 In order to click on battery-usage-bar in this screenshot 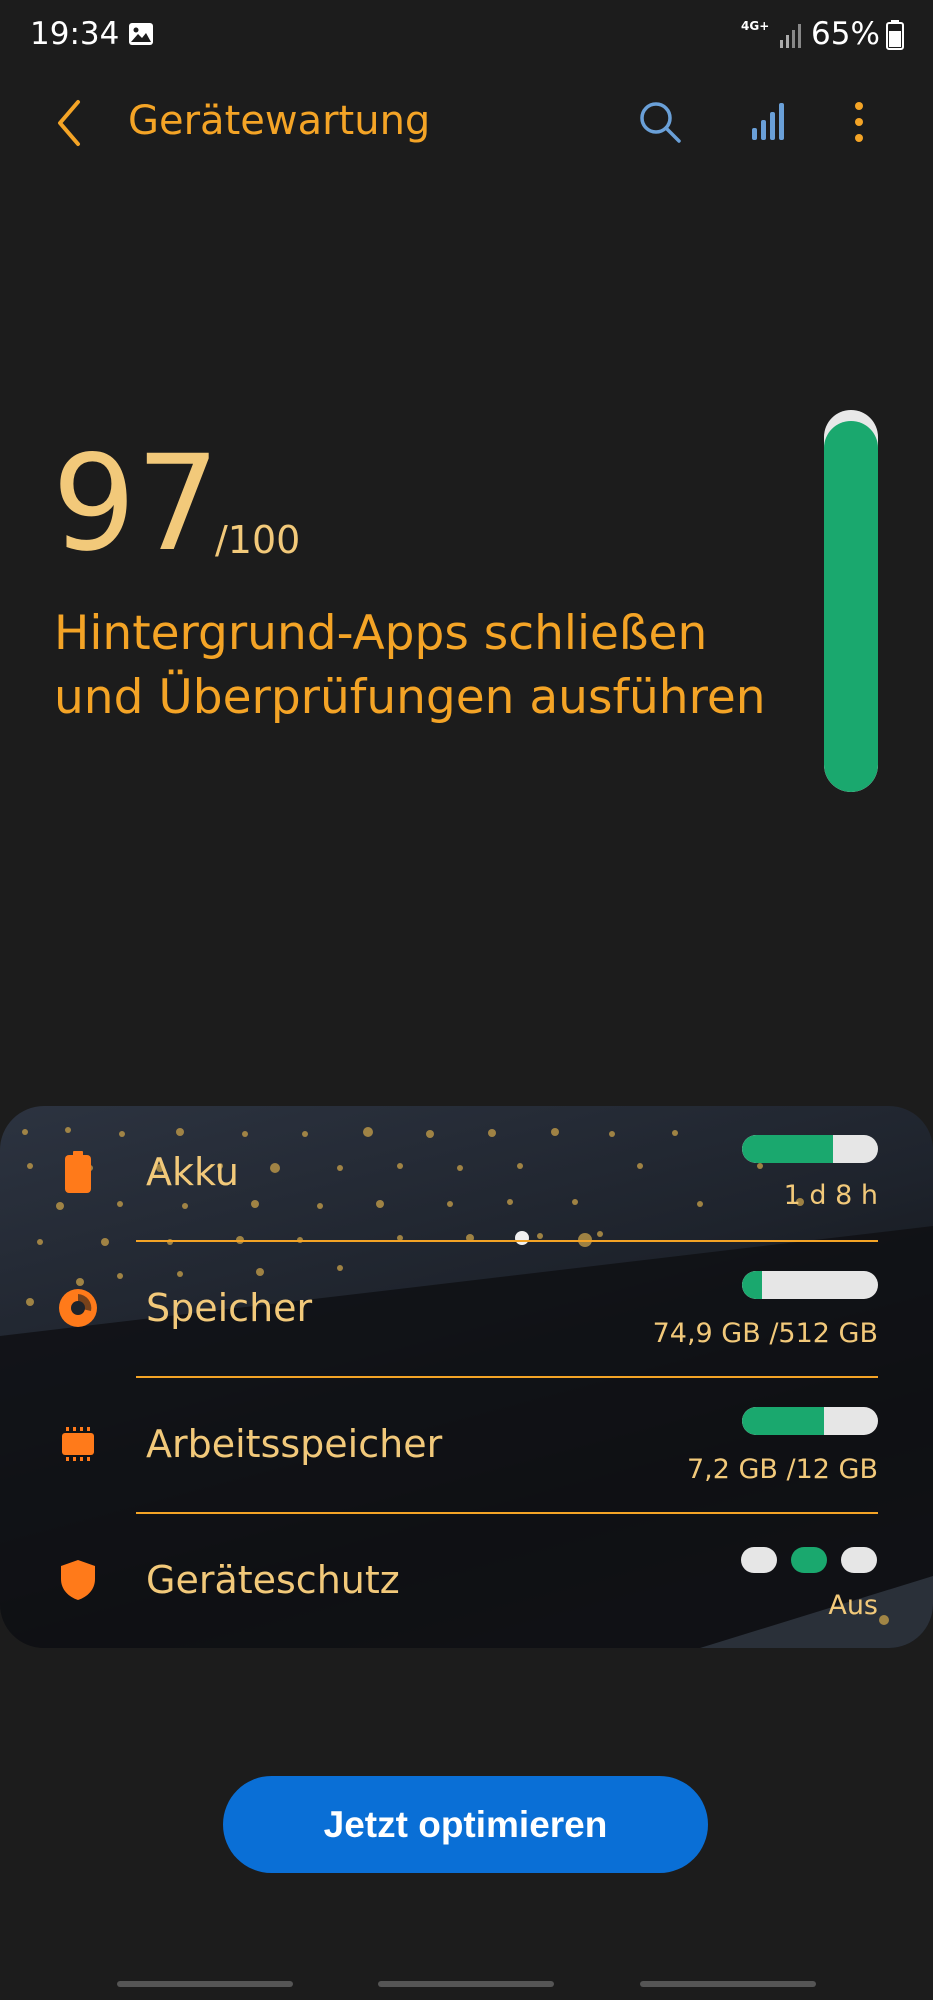, I will do `click(810, 1149)`.